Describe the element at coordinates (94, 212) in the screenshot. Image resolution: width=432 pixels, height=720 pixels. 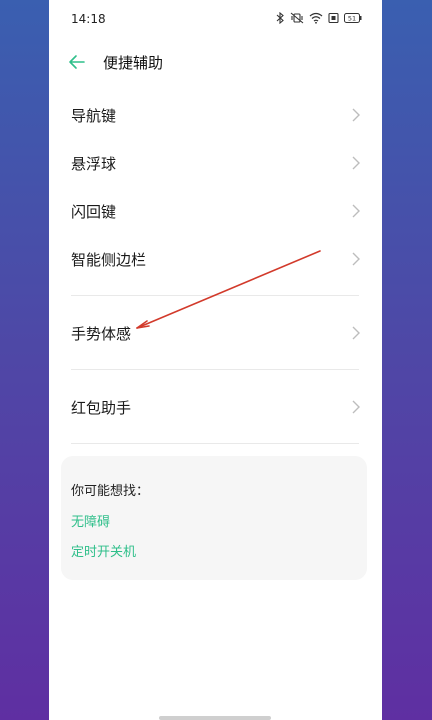
I see `item-label: 闪回键` at that location.